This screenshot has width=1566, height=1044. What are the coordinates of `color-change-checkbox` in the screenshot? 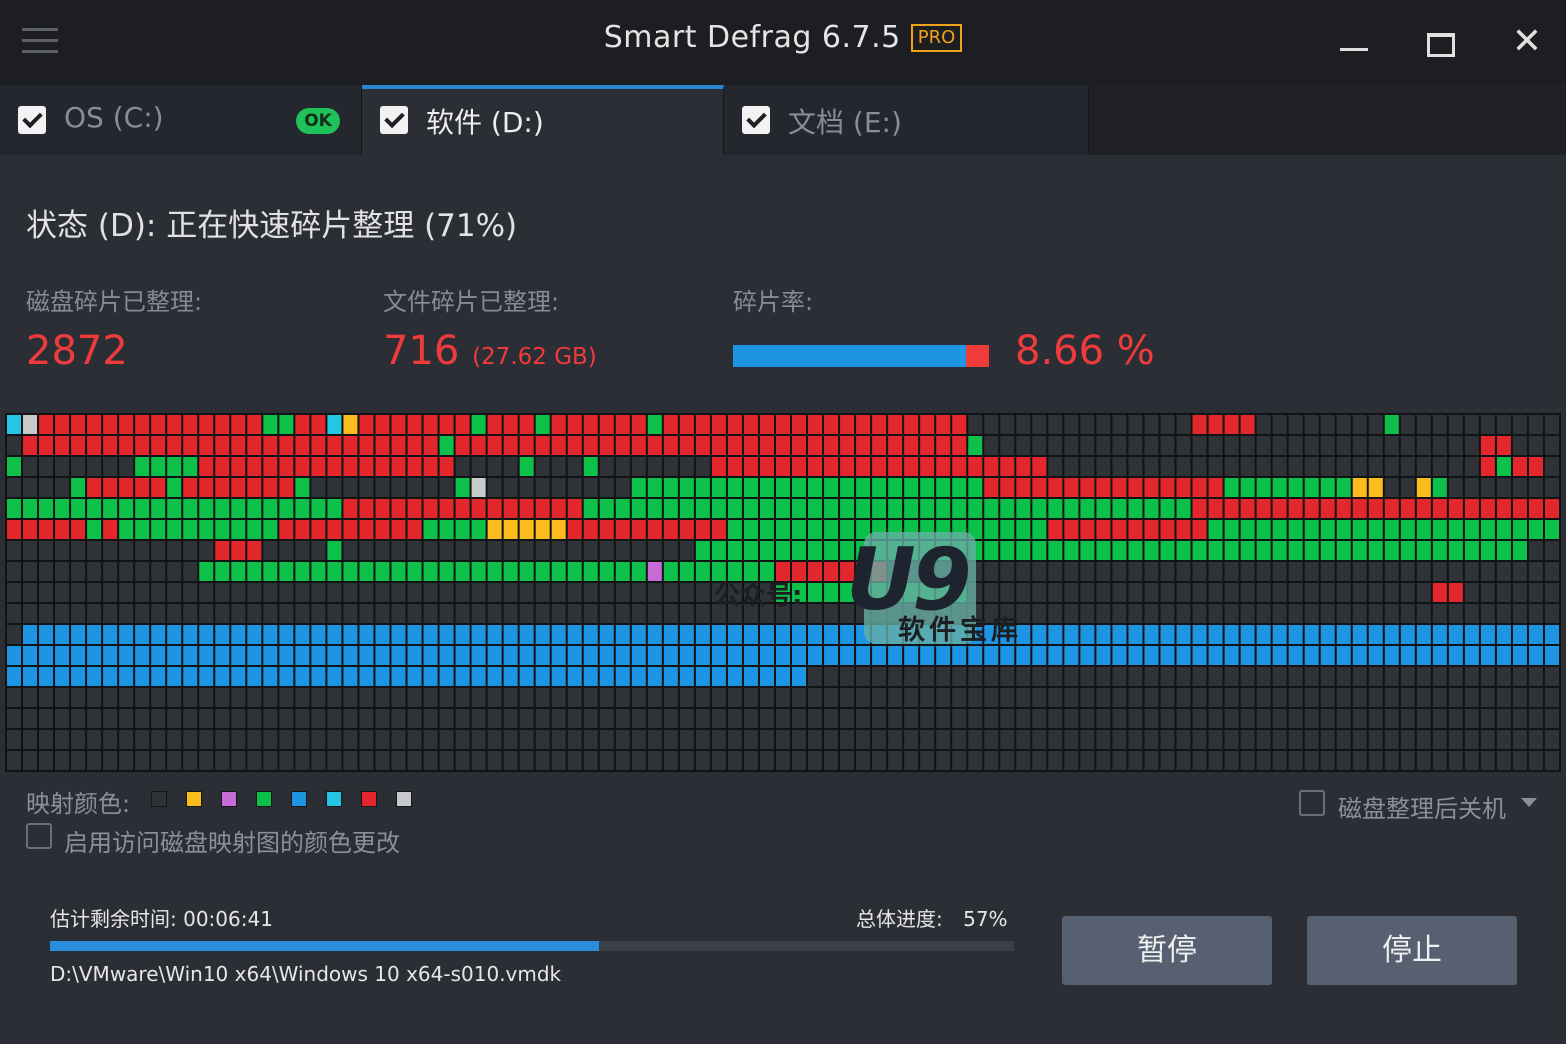 It's located at (39, 836).